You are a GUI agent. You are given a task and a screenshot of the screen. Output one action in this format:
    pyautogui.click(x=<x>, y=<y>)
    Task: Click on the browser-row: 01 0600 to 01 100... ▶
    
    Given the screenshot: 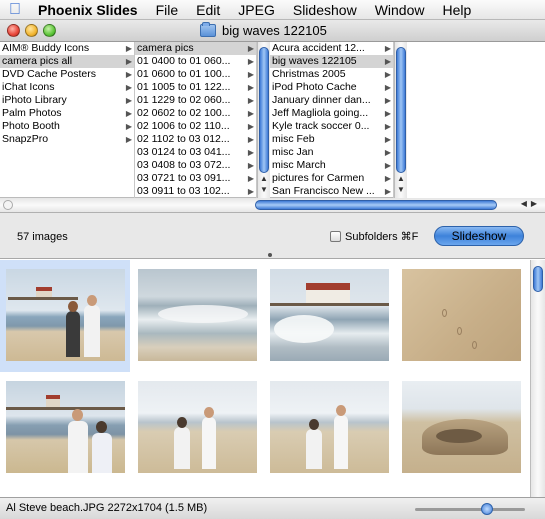 What is the action you would take?
    pyautogui.click(x=195, y=74)
    